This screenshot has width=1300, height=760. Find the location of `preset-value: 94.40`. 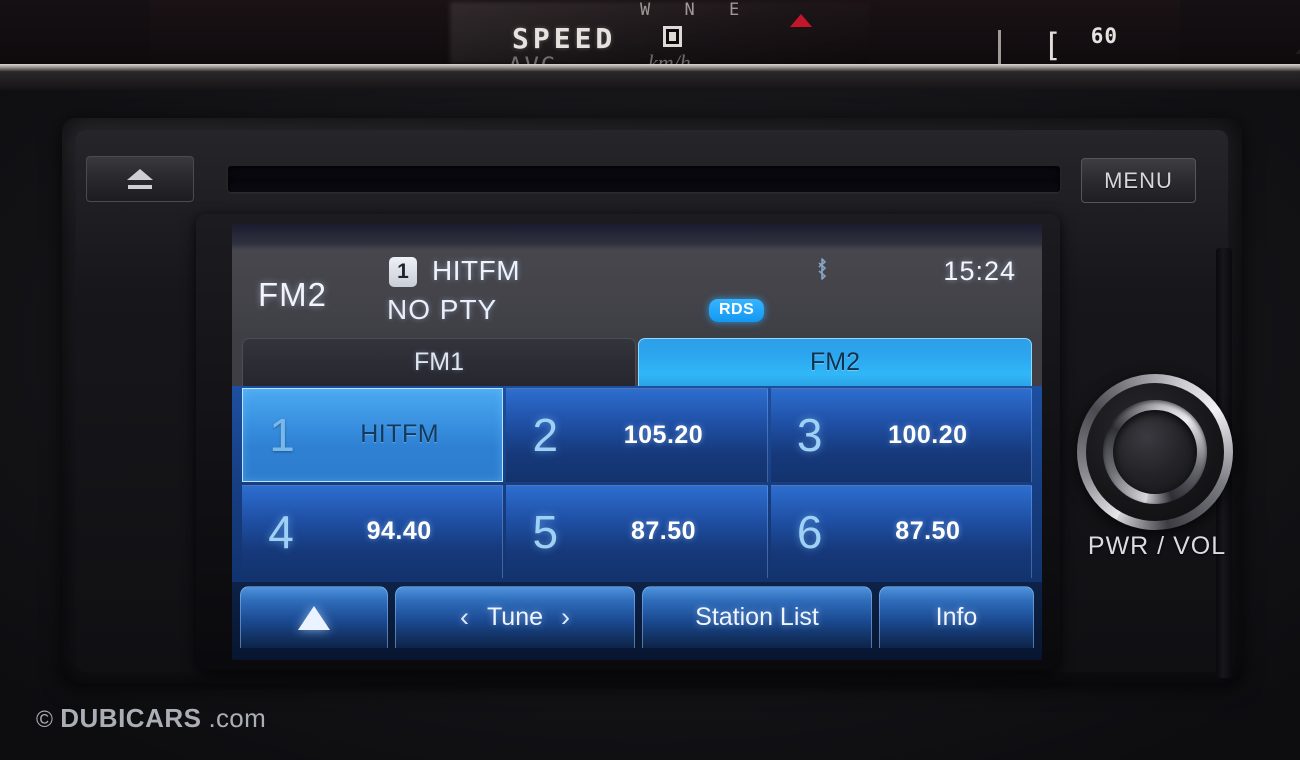

preset-value: 94.40 is located at coordinates (399, 531).